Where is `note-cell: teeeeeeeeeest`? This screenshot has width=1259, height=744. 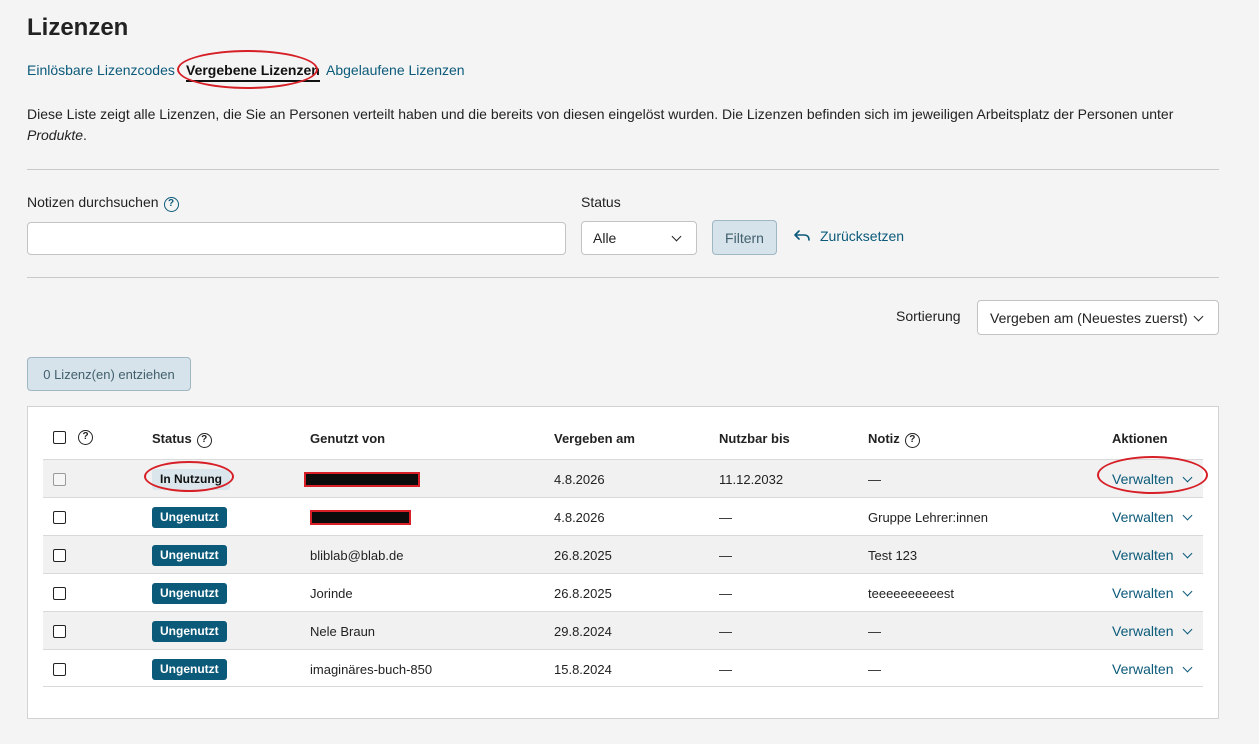
note-cell: teeeeeeeeeest is located at coordinates (911, 593).